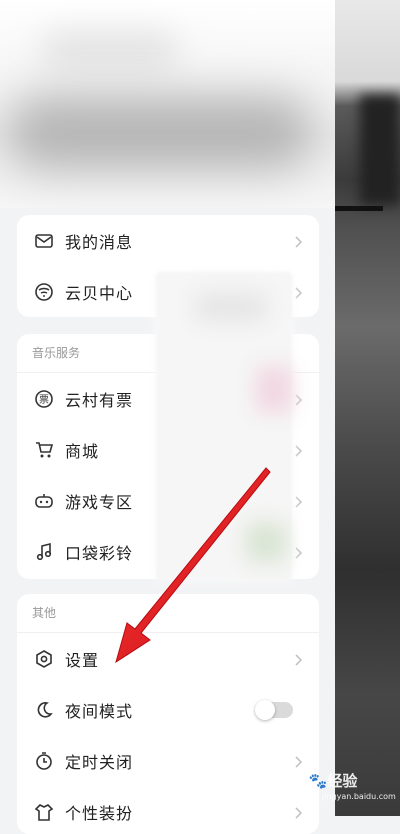 This screenshot has height=834, width=400. I want to click on baidu-jingyan-watermark: Bai🐾经验 jingyan.baidu.com, so click(339, 788).